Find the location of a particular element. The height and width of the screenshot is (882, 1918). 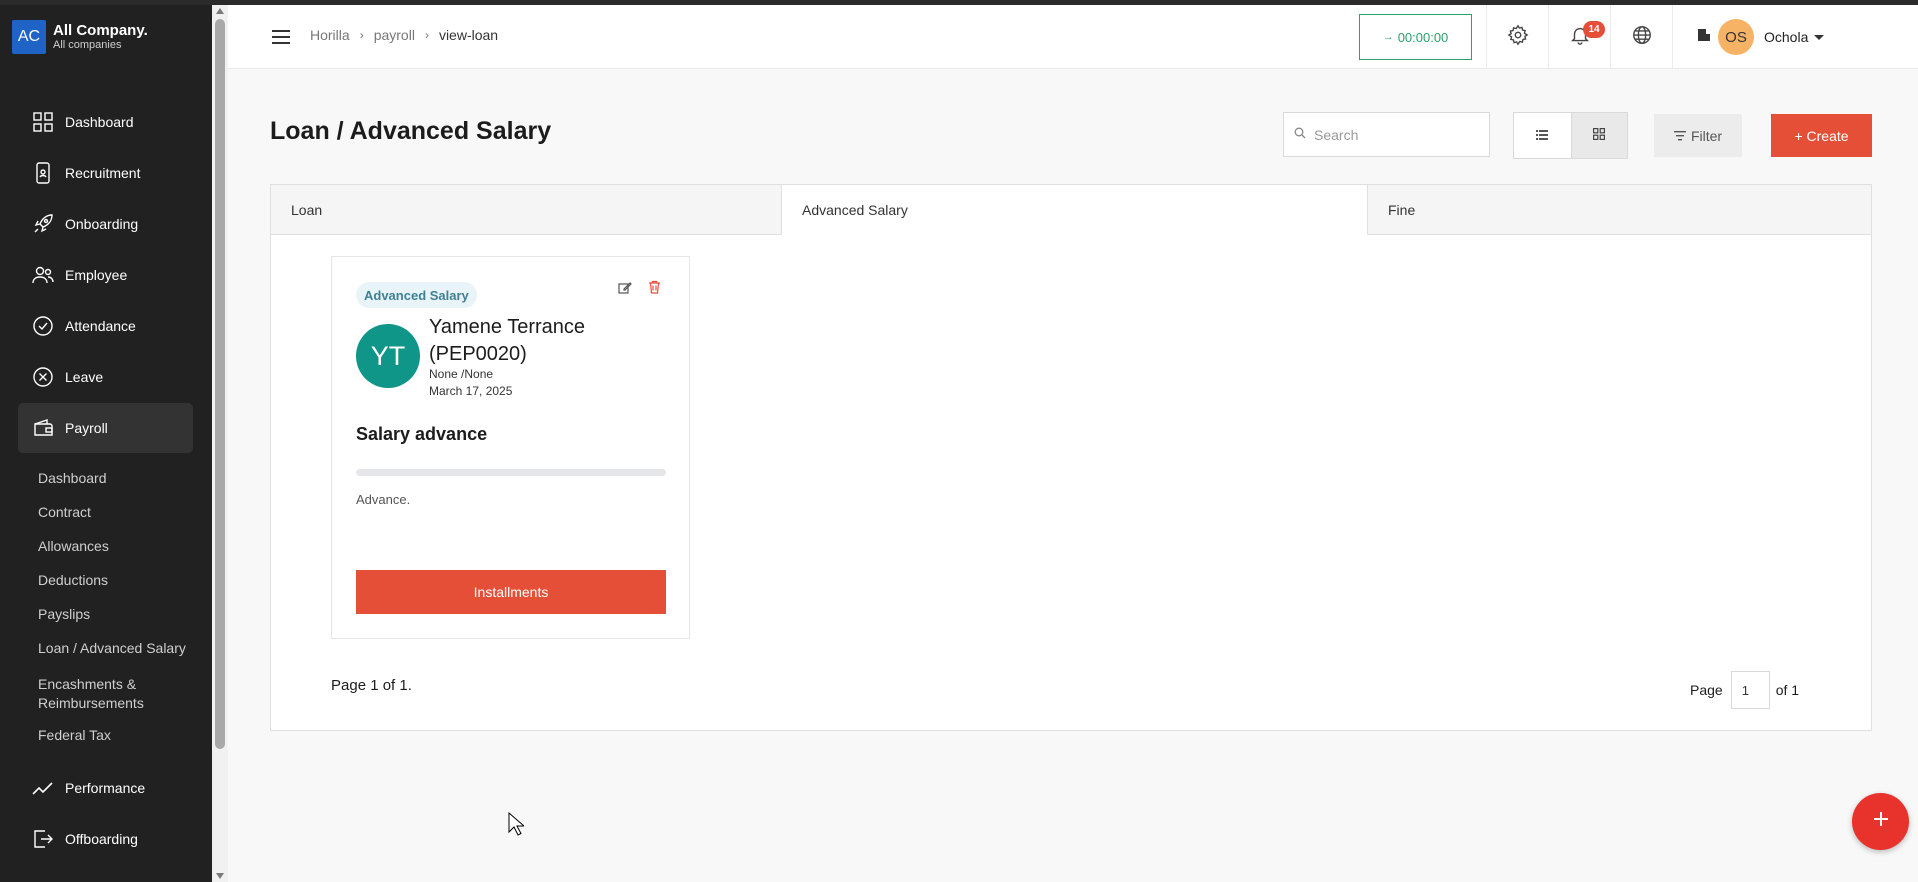

edit-icon is located at coordinates (625, 290).